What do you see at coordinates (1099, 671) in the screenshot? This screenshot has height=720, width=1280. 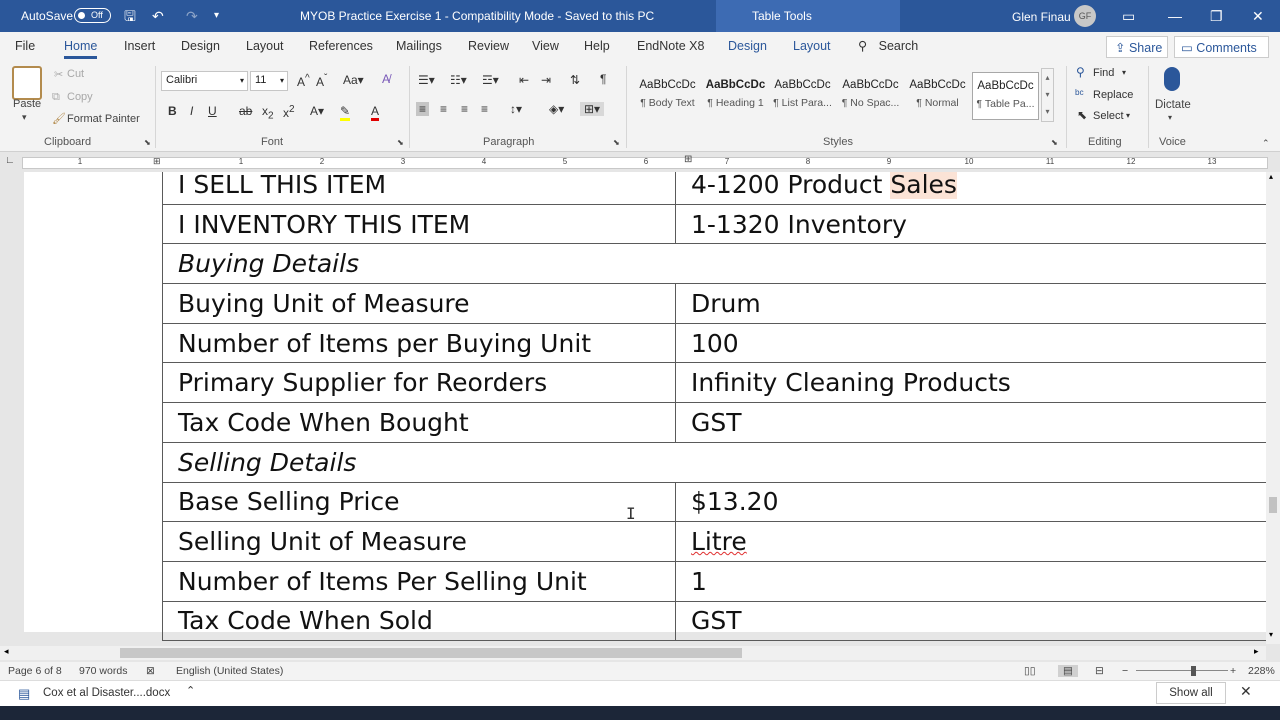 I see `web-layout-icon: ⊟` at bounding box center [1099, 671].